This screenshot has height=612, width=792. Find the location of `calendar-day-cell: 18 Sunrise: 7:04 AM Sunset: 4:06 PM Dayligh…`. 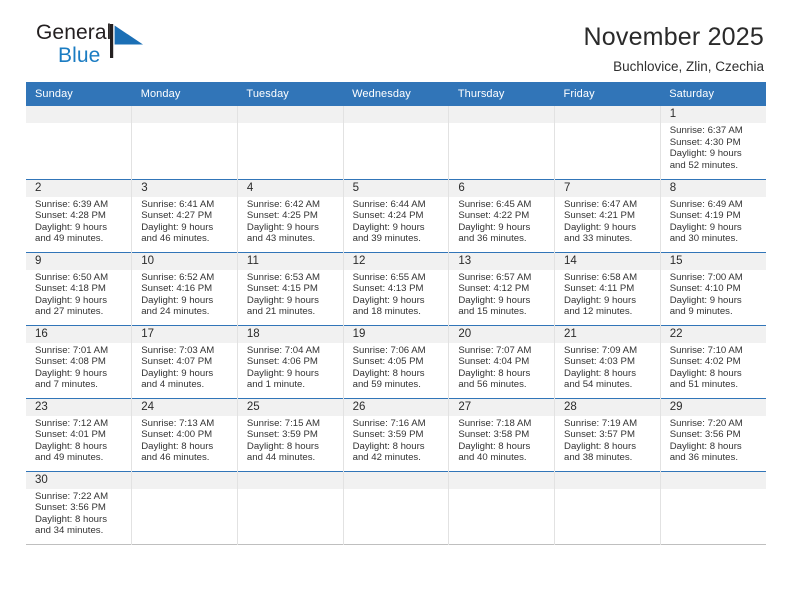

calendar-day-cell: 18 Sunrise: 7:04 AM Sunset: 4:06 PM Dayligh… is located at coordinates (290, 361).